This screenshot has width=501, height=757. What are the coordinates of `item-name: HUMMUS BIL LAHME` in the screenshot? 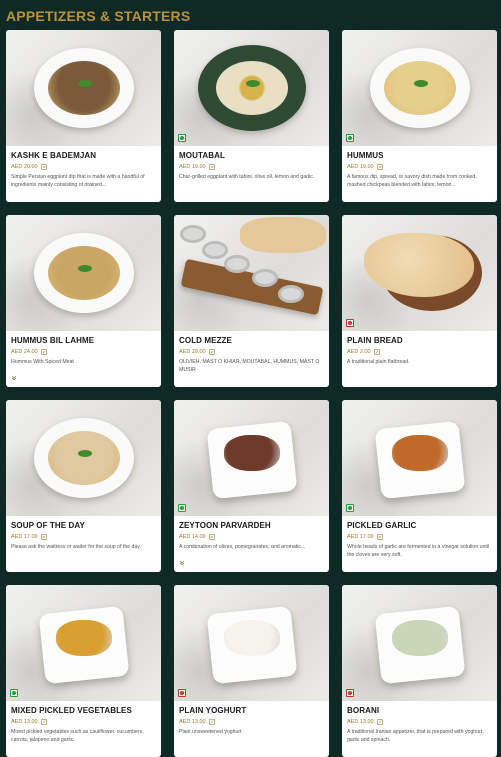 It's located at (53, 340).